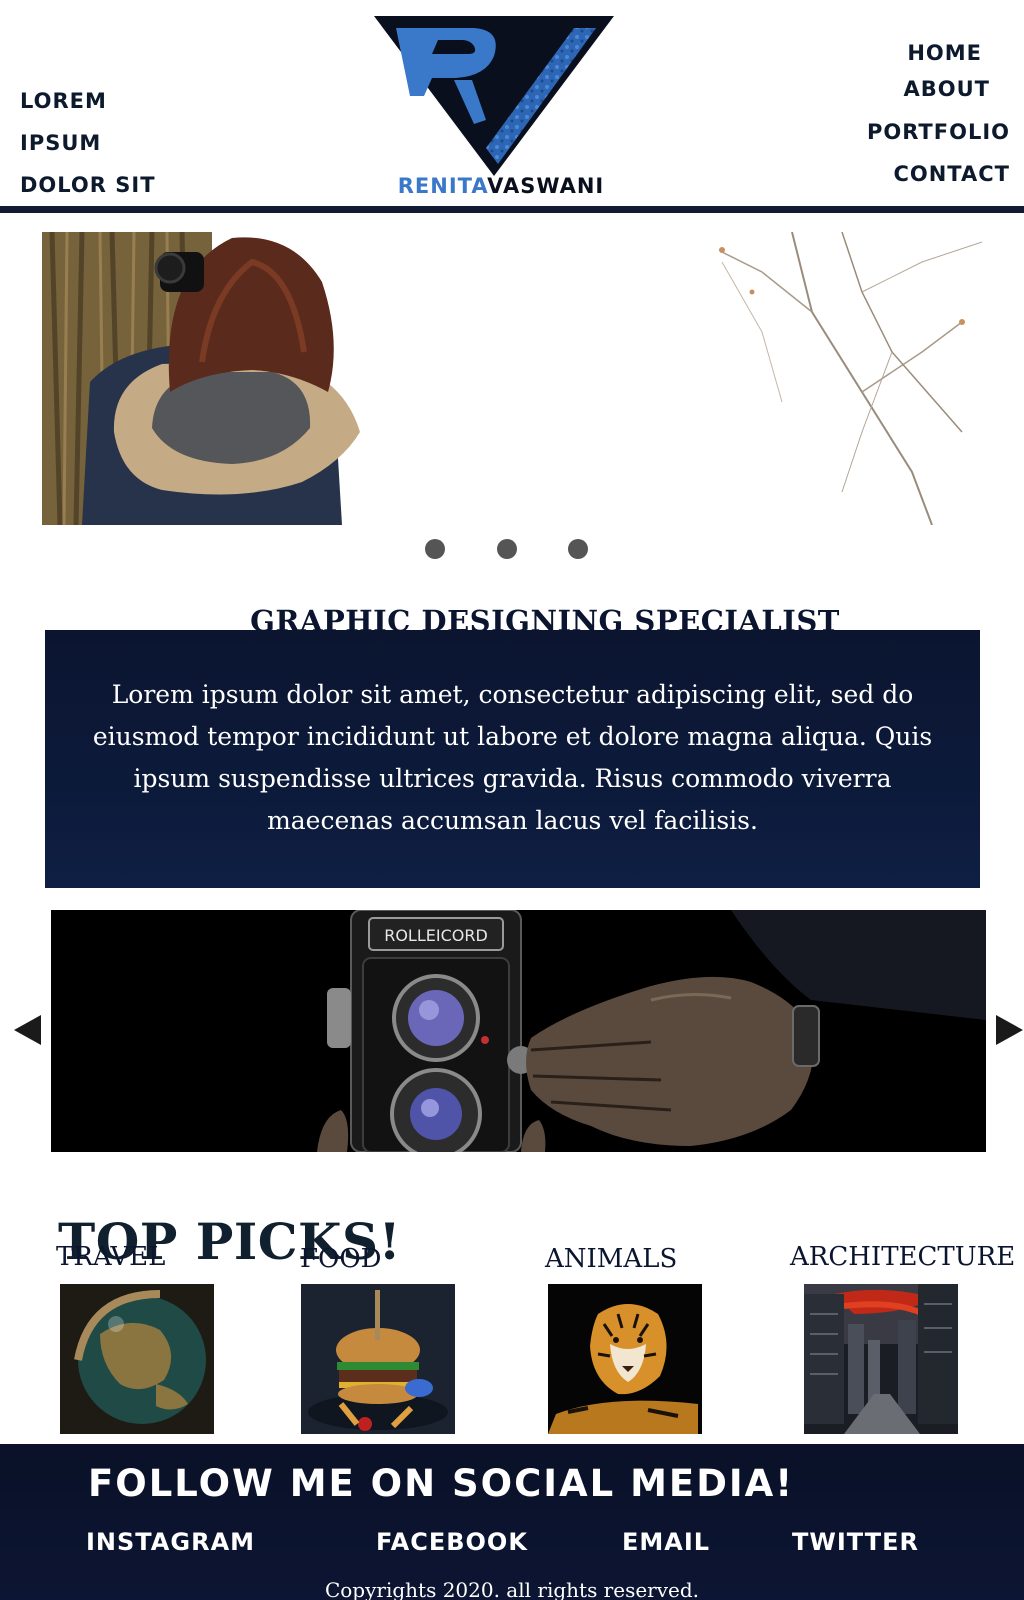  I want to click on rolleicord-camera-photo: ROLLEICORD, so click(518, 1031).